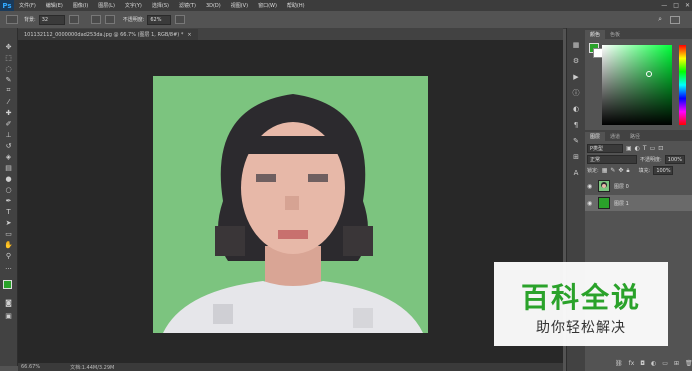 The image size is (692, 371). I want to click on lasso-tool-icon: ◌, so click(8, 68).